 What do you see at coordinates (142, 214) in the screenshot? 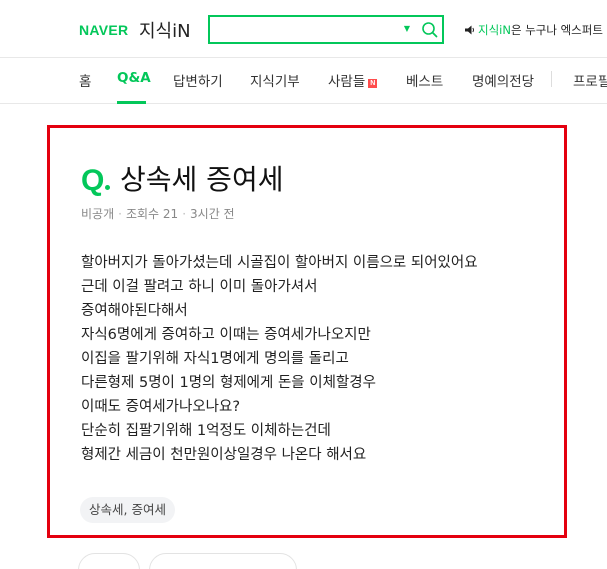
I see `views-label: 조회수` at bounding box center [142, 214].